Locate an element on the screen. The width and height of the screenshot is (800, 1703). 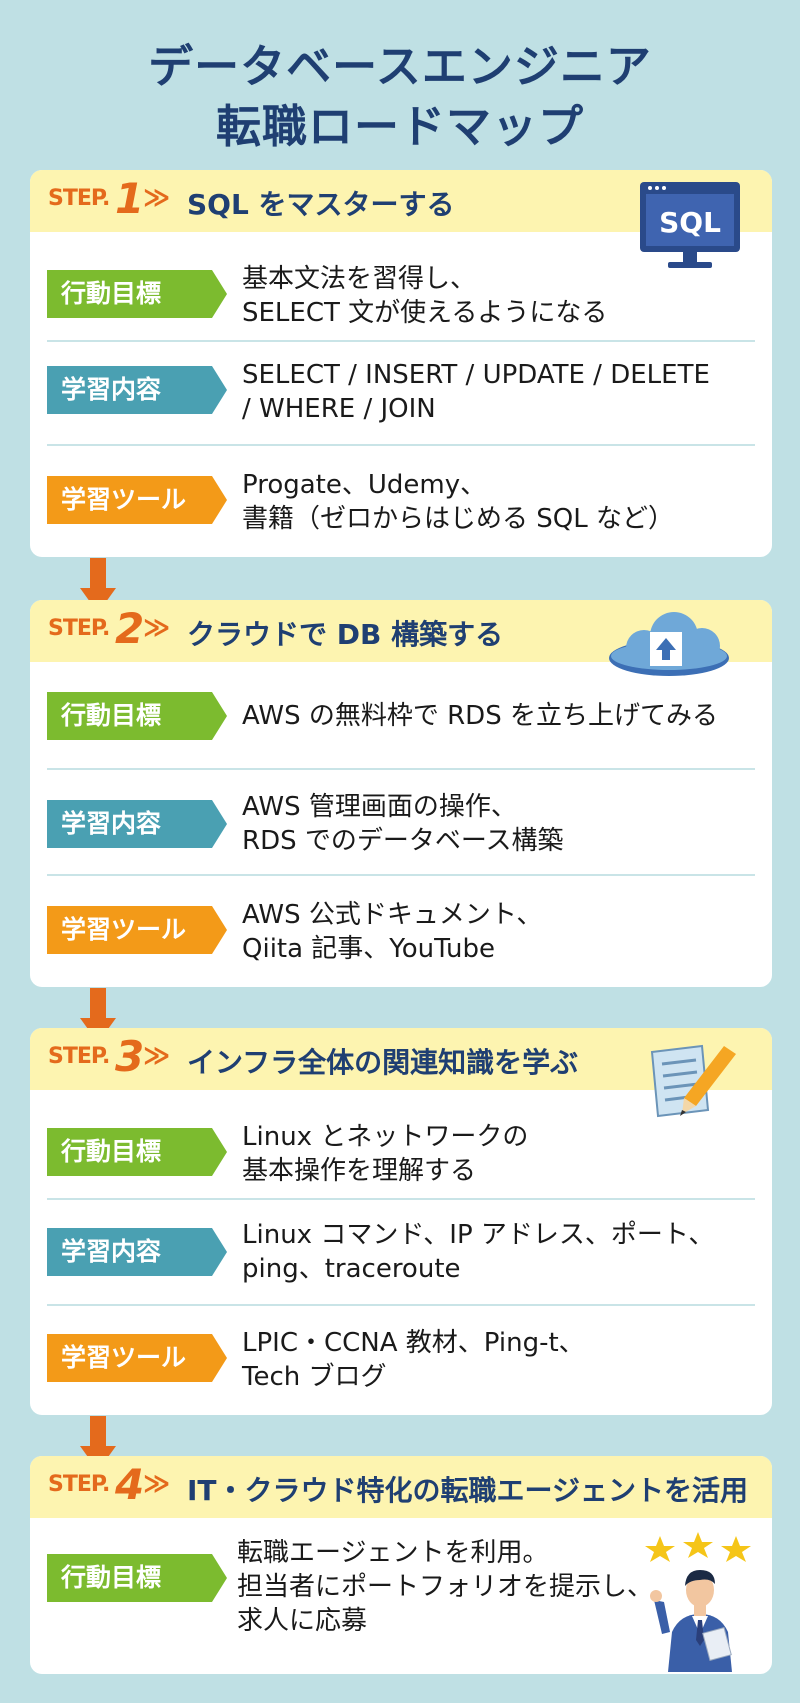
goal-row: 行動目標 基本文法を習得し、 SELECT 文が使えるようになる is located at coordinates (401, 296).